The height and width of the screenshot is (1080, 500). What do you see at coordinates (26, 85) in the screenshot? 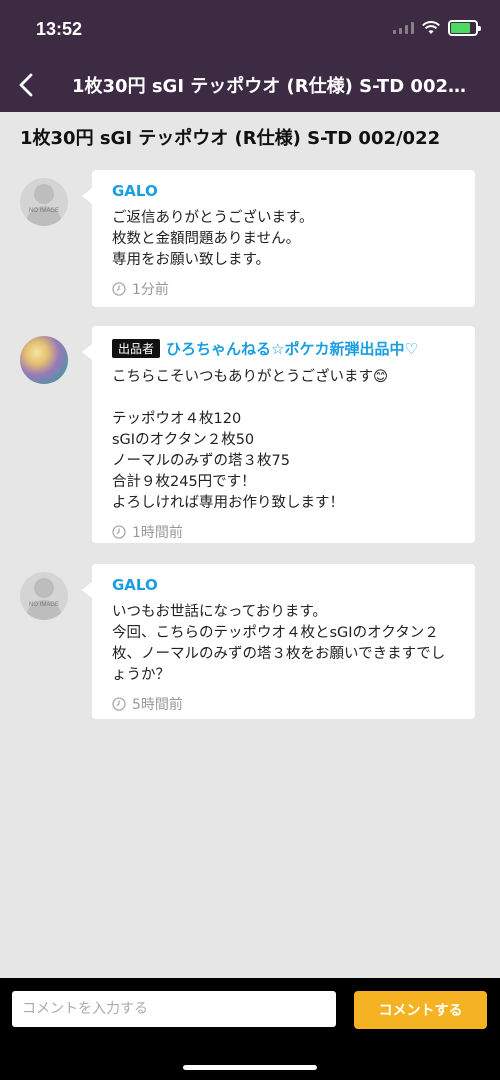
I see `back-arrow-icon` at bounding box center [26, 85].